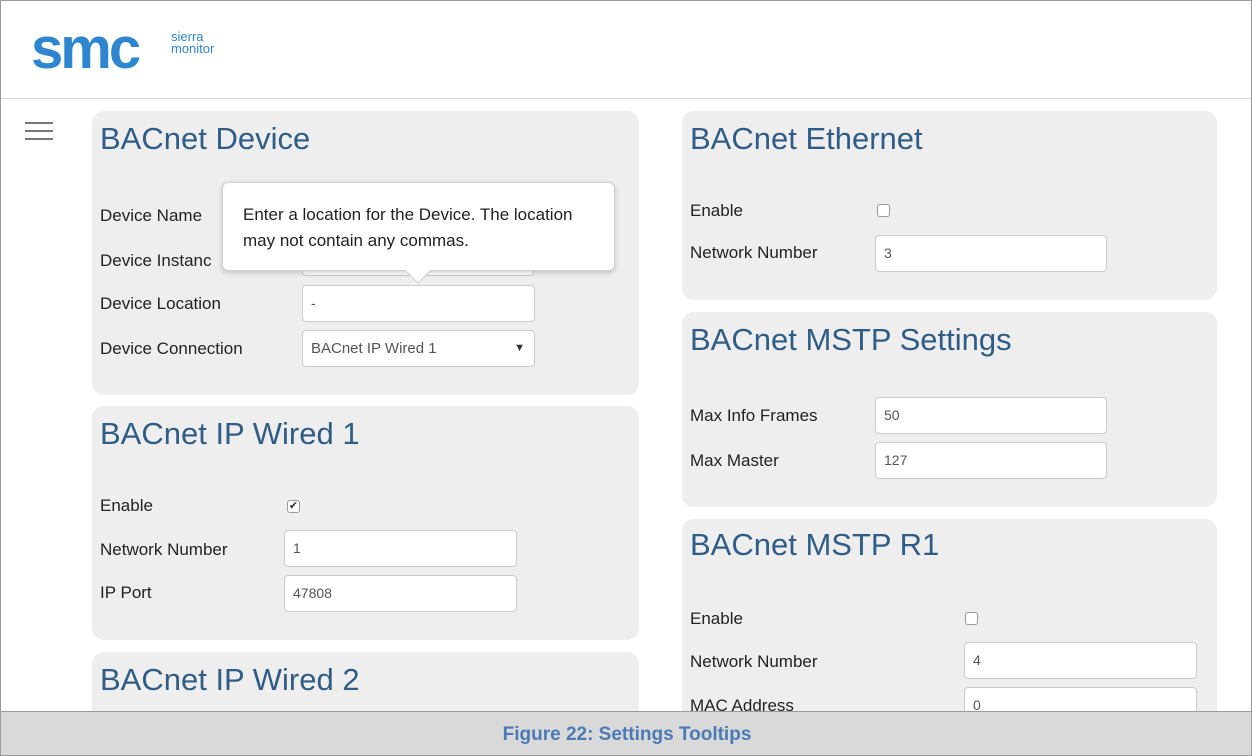 The height and width of the screenshot is (756, 1252). What do you see at coordinates (86, 48) in the screenshot?
I see `logo-brand: smc` at bounding box center [86, 48].